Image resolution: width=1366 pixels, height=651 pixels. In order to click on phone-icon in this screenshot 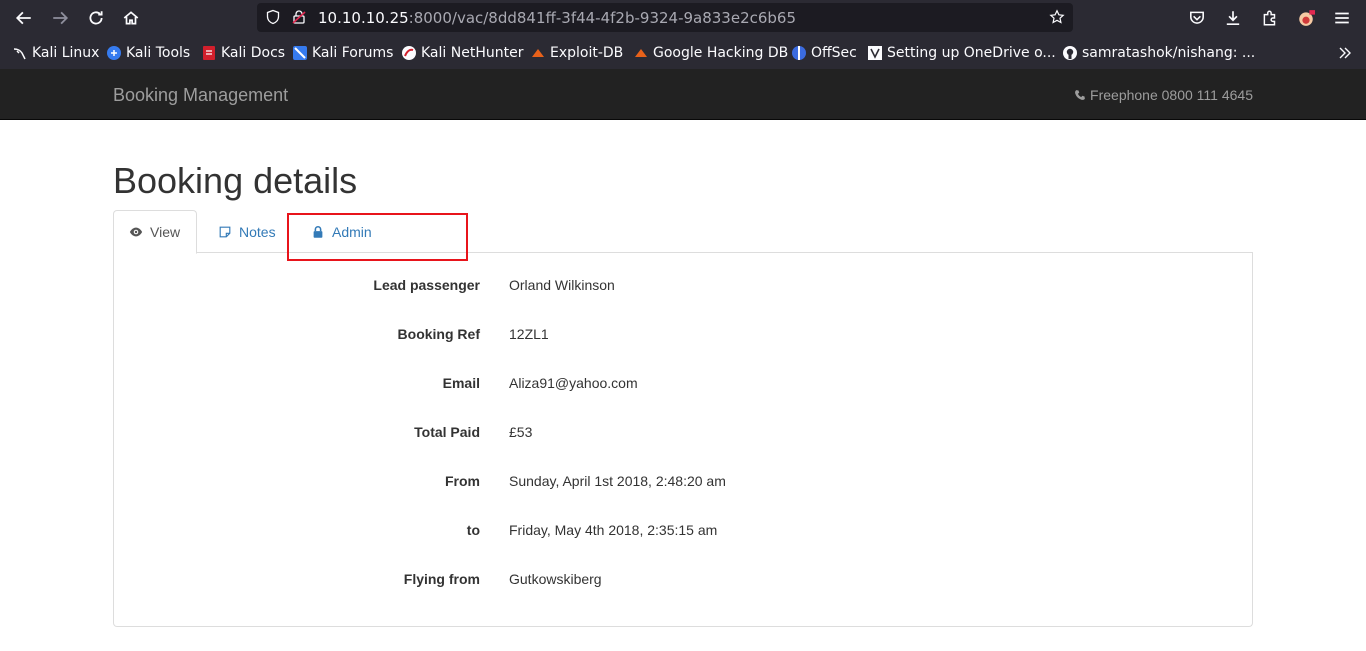, I will do `click(1080, 95)`.